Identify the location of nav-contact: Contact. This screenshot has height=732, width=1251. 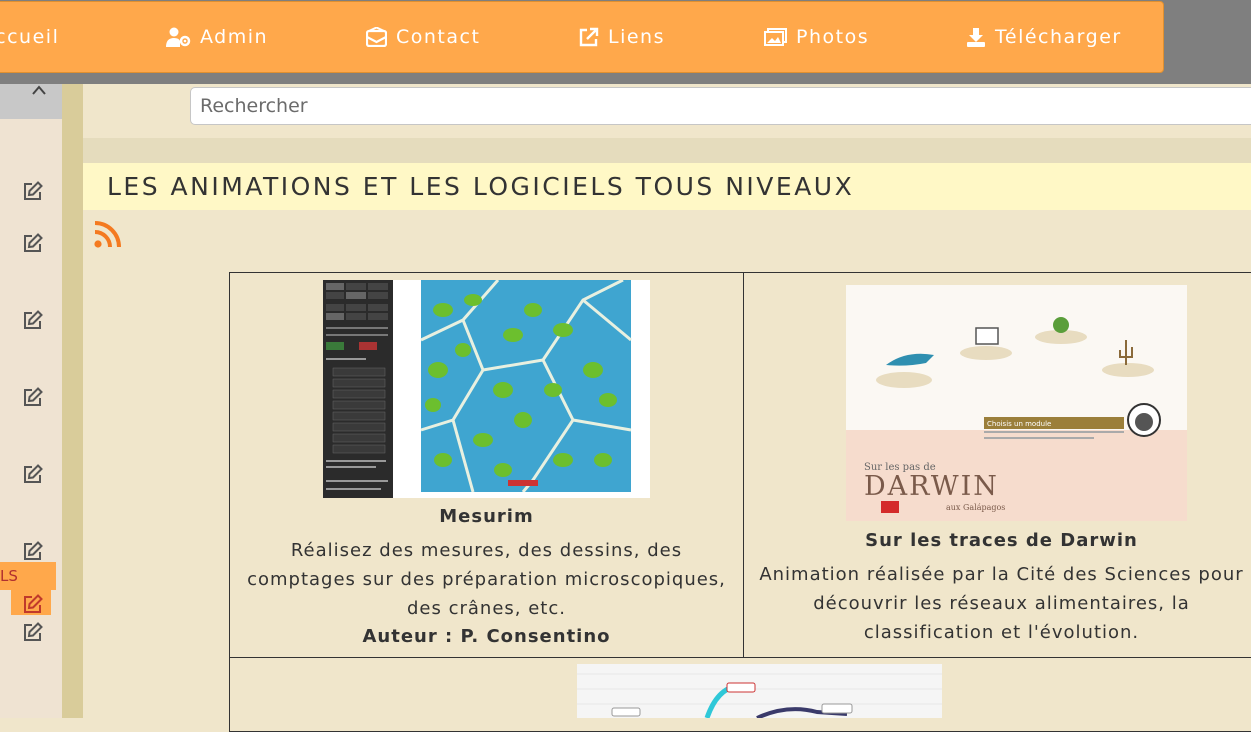
(423, 37).